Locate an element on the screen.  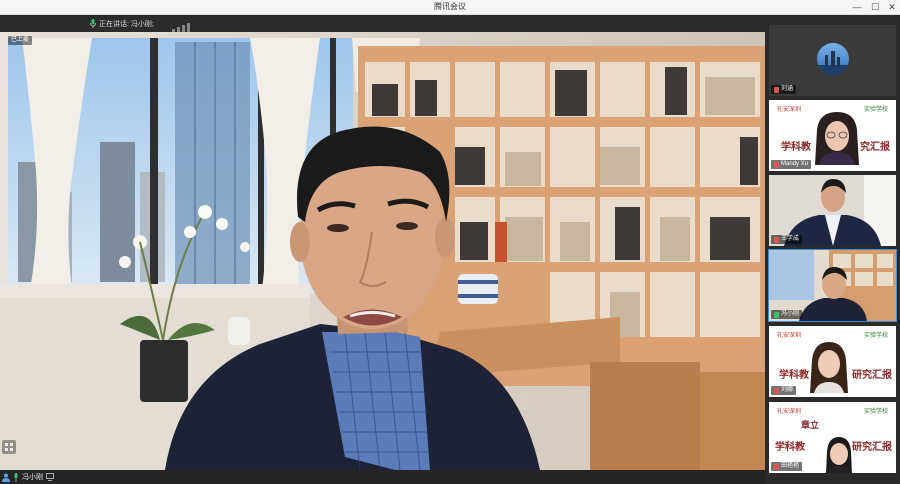
participant-tile: 礼安深圳 实验学校 学科教 究汇报 Mandy Xu is located at coordinates (832, 135).